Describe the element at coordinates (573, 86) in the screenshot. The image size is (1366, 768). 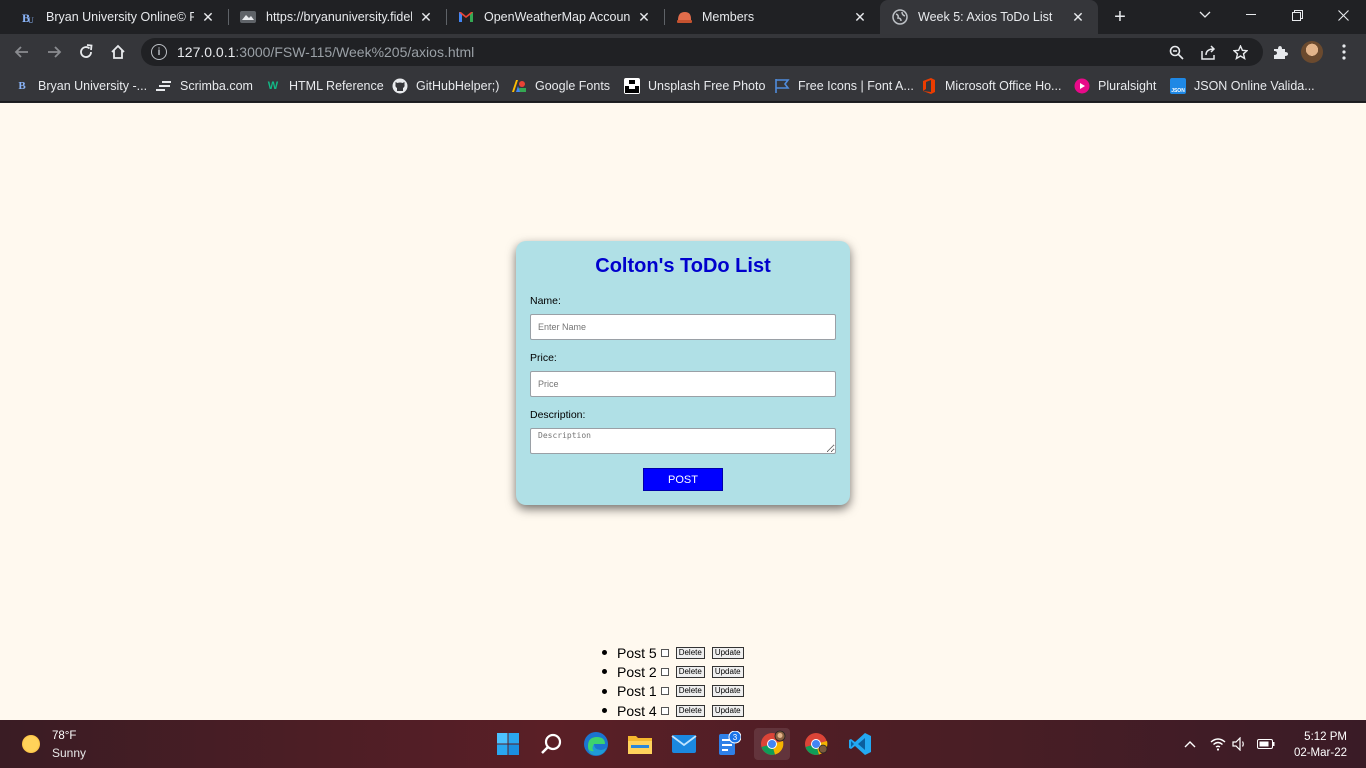
I see `bookmark-label: Google Fonts` at that location.